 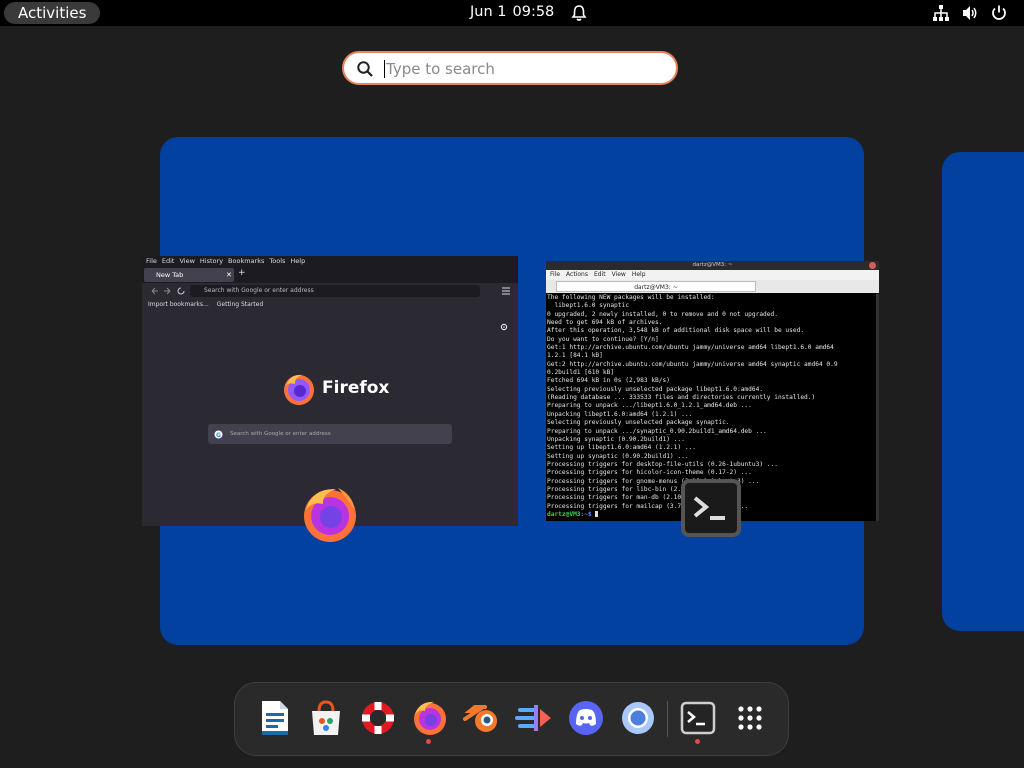 What do you see at coordinates (242, 273) in the screenshot?
I see `plus-icon: +` at bounding box center [242, 273].